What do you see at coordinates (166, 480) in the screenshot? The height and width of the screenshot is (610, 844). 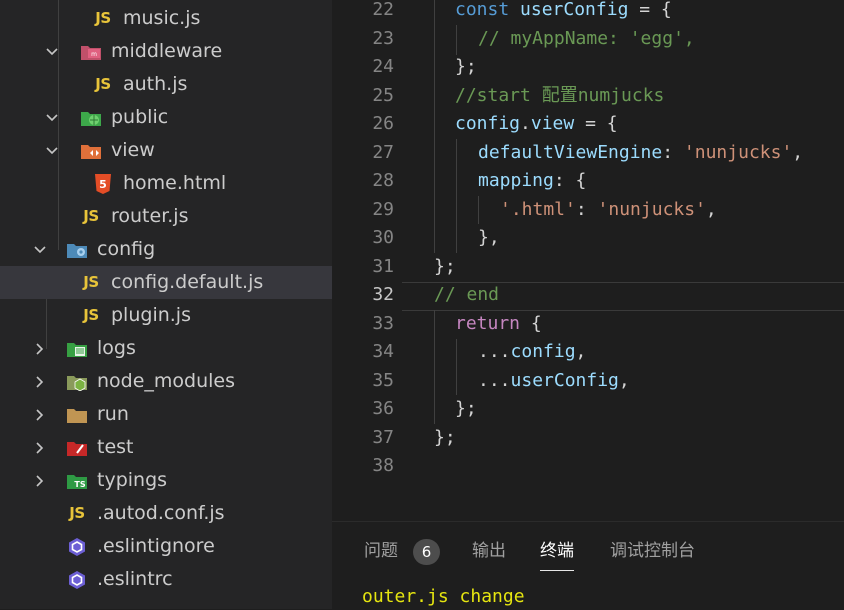 I see `explorer-item-typings: TS typings` at bounding box center [166, 480].